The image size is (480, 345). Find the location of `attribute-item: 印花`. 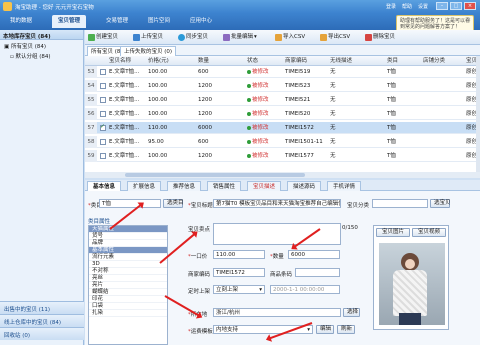

attribute-item: 印花 is located at coordinates (128, 299).